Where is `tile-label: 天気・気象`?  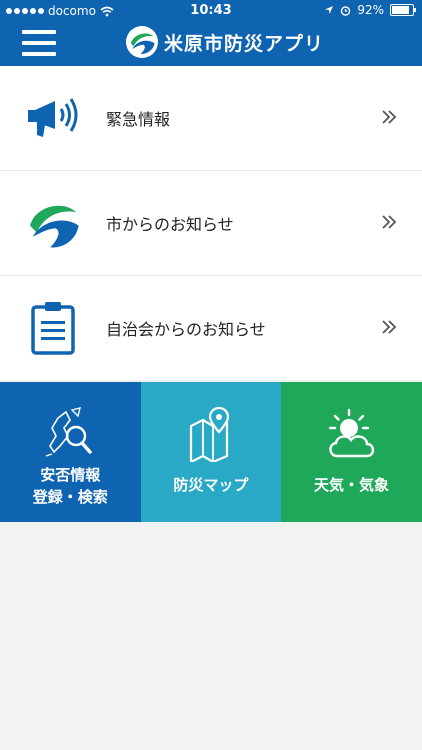
tile-label: 天気・気象 is located at coordinates (351, 485).